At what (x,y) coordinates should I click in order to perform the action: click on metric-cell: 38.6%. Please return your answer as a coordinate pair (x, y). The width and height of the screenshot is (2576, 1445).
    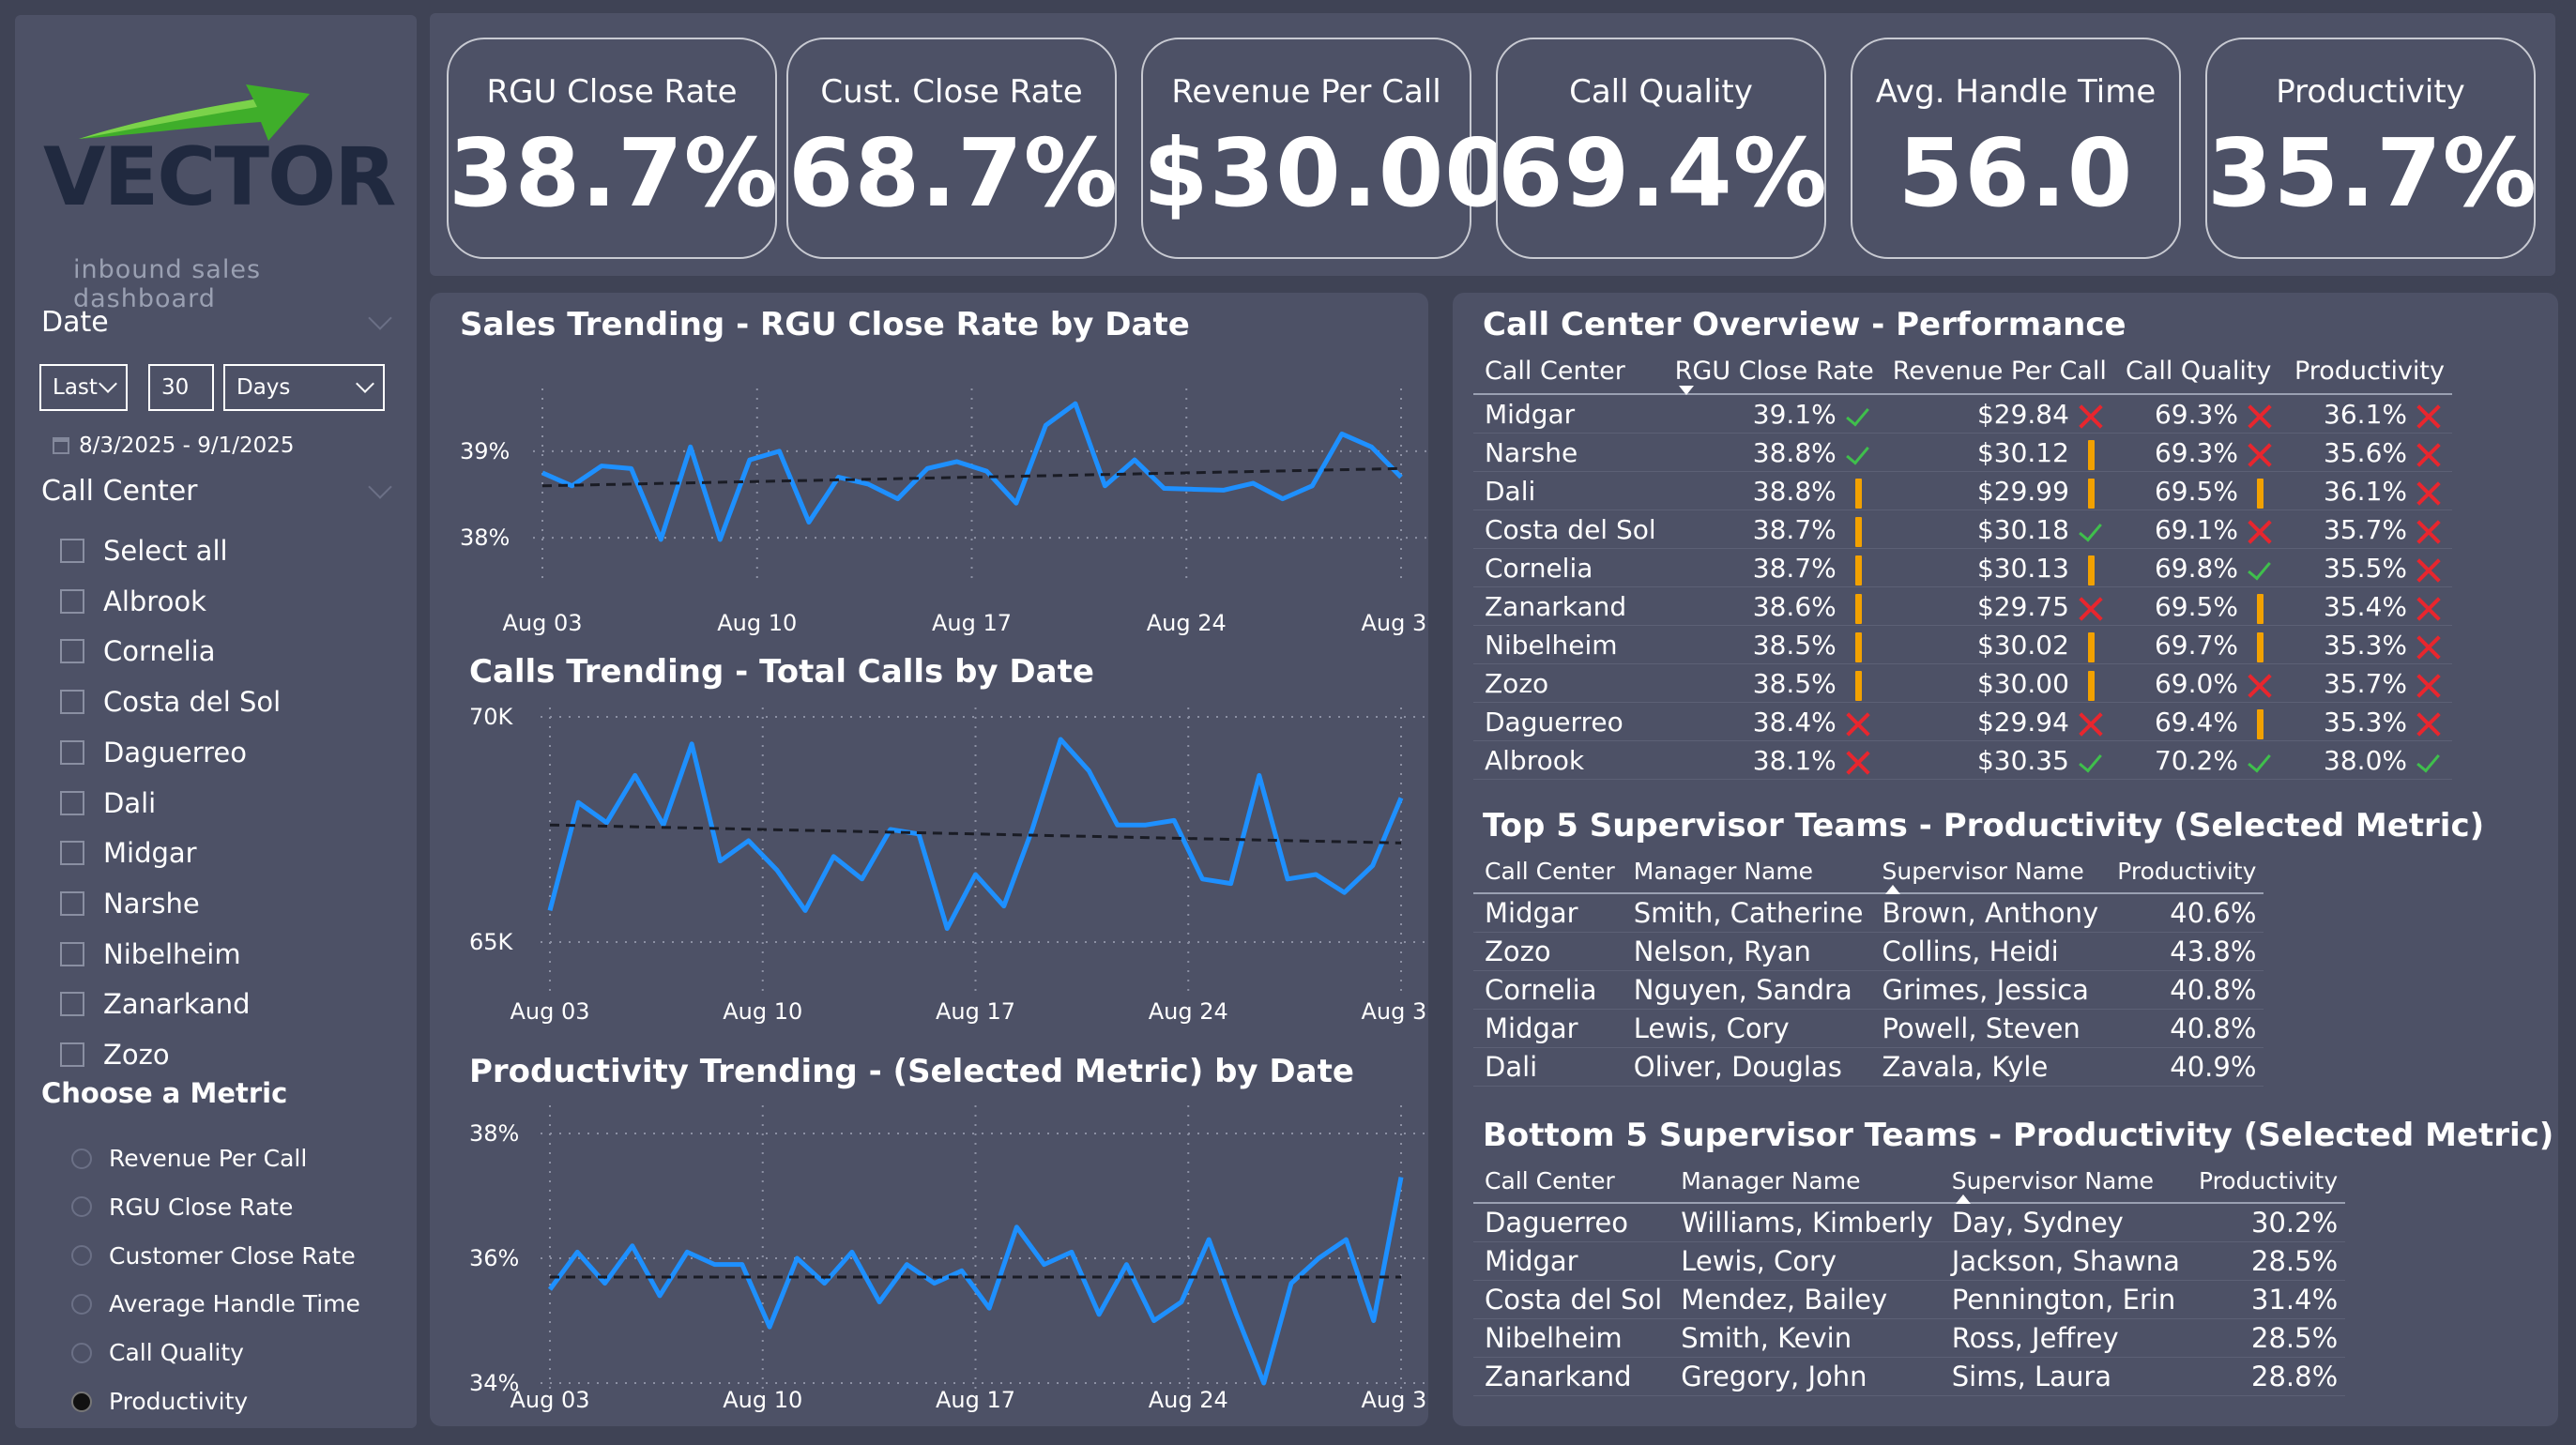
    Looking at the image, I should click on (1772, 606).